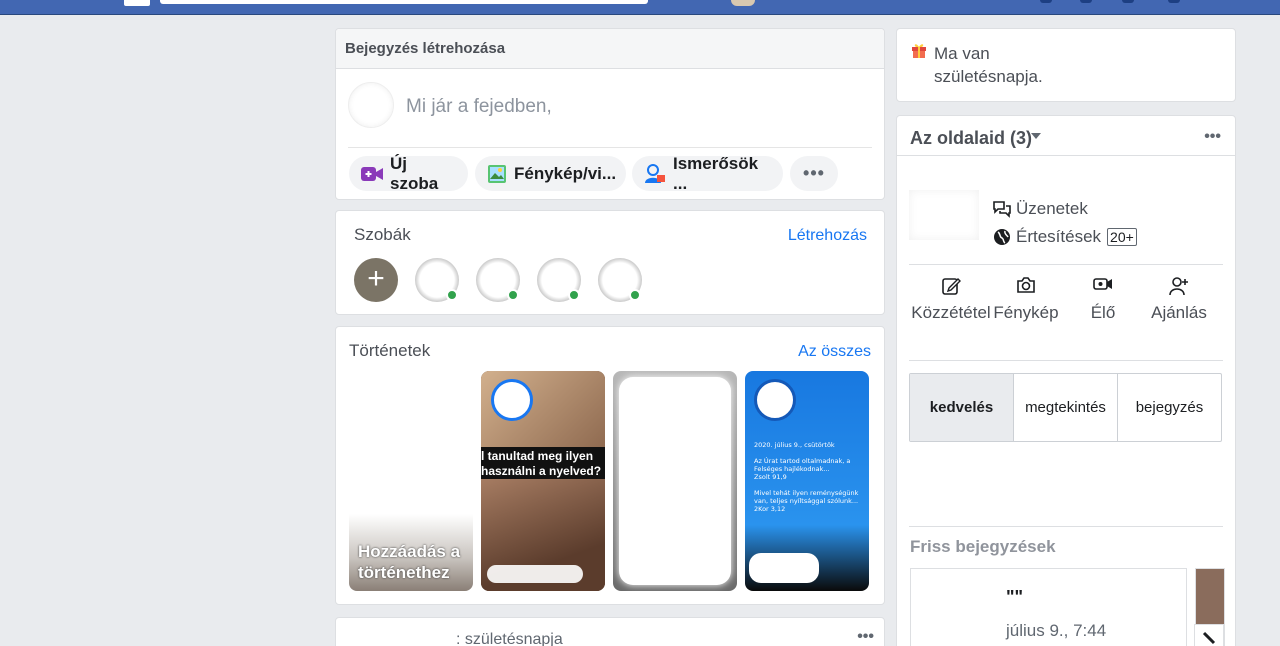 Image resolution: width=1280 pixels, height=646 pixels. What do you see at coordinates (1002, 209) in the screenshot?
I see `chat-bubbles-icon` at bounding box center [1002, 209].